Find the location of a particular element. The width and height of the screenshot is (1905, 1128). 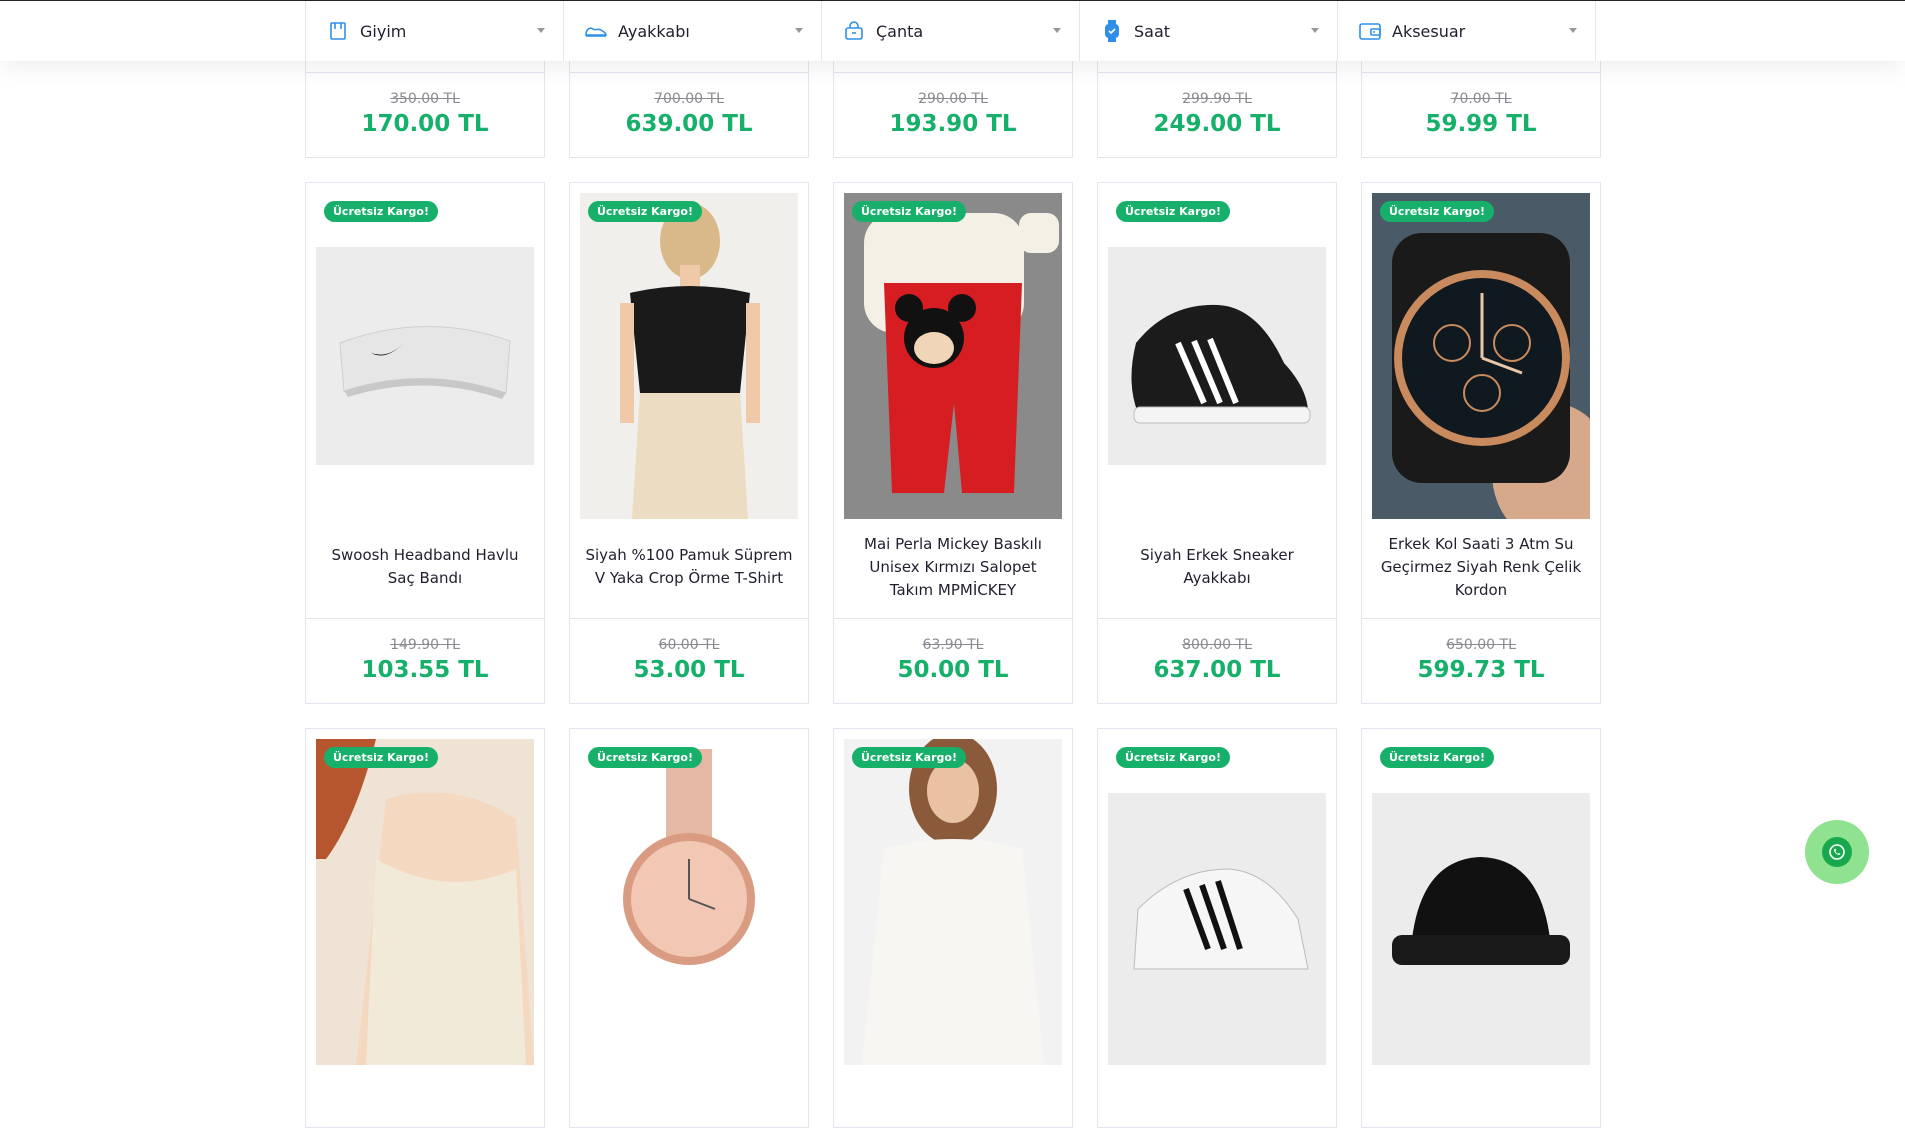

price-box: 800.00 TL 637.00 TL is located at coordinates (1217, 660).